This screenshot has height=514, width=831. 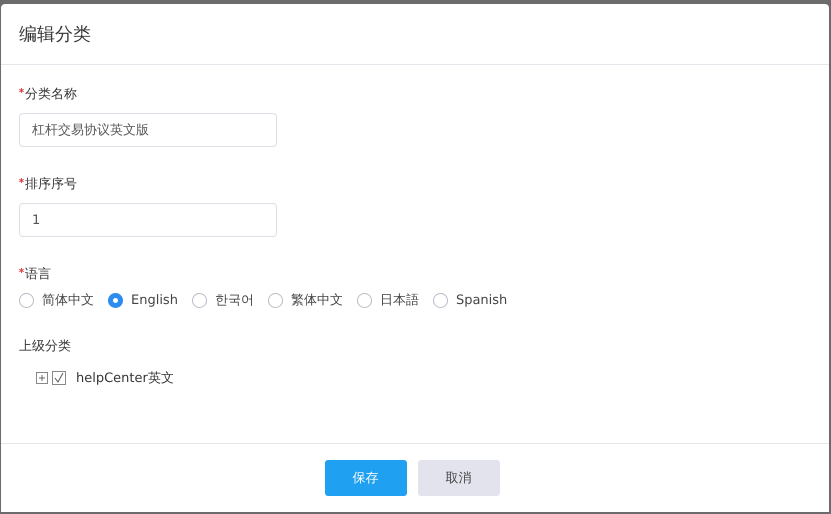 I want to click on radio-label: 繁体中文, so click(x=316, y=300).